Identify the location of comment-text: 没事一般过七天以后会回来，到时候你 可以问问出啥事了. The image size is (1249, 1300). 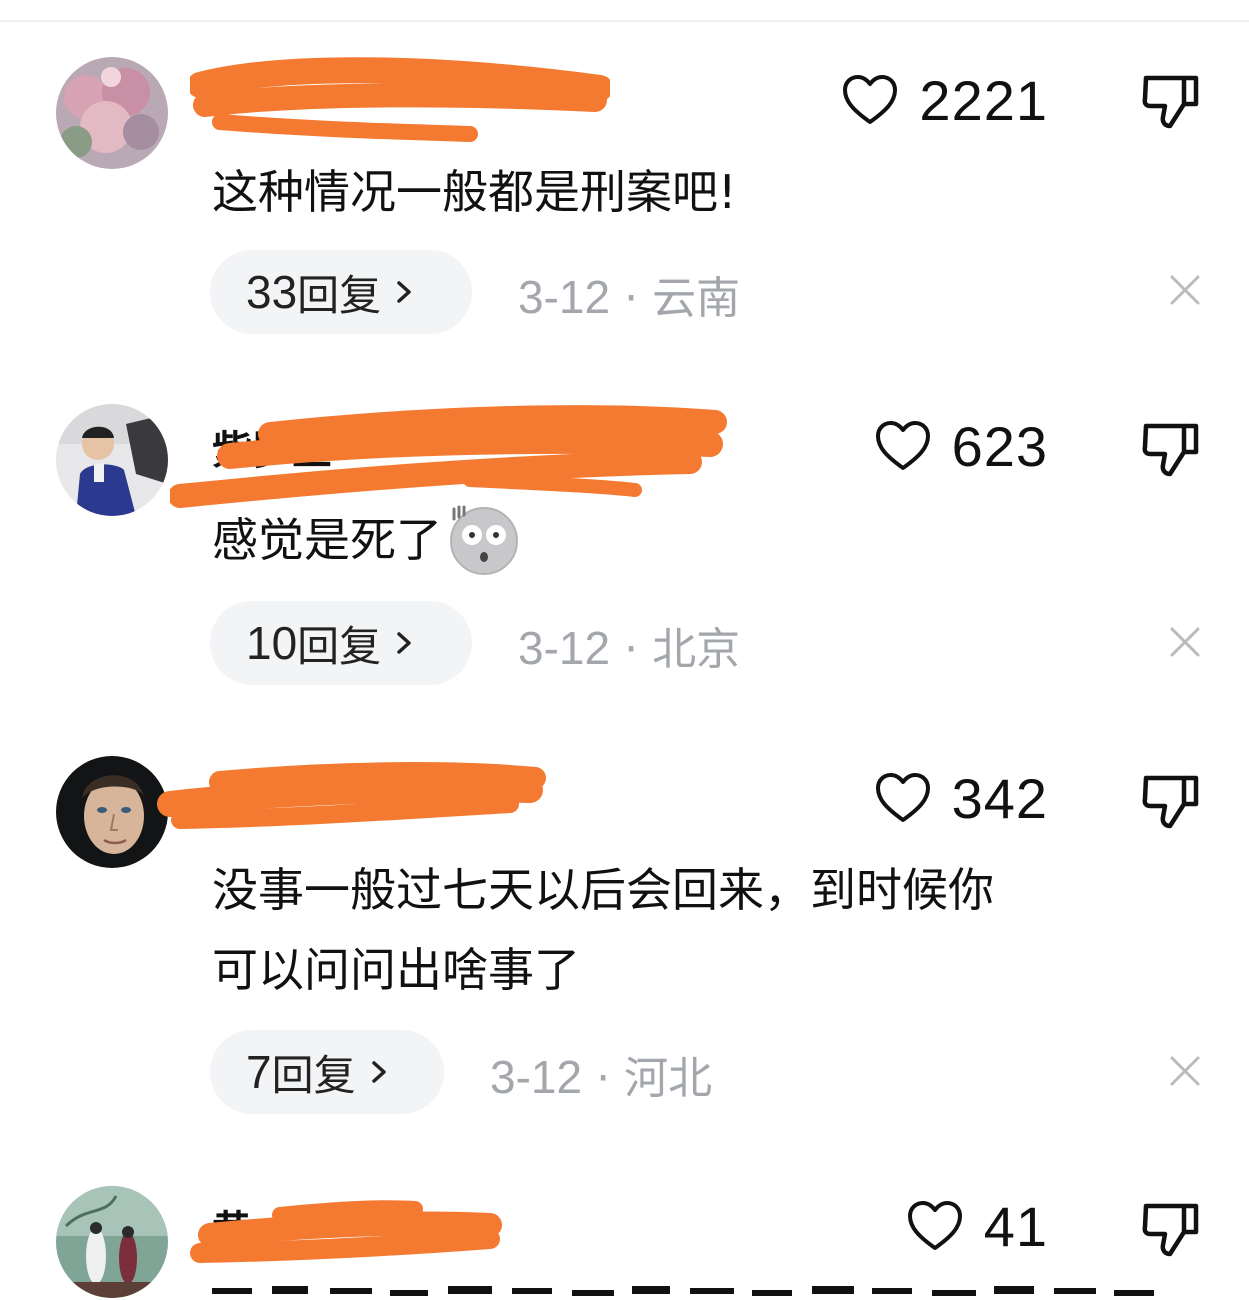
(702, 930).